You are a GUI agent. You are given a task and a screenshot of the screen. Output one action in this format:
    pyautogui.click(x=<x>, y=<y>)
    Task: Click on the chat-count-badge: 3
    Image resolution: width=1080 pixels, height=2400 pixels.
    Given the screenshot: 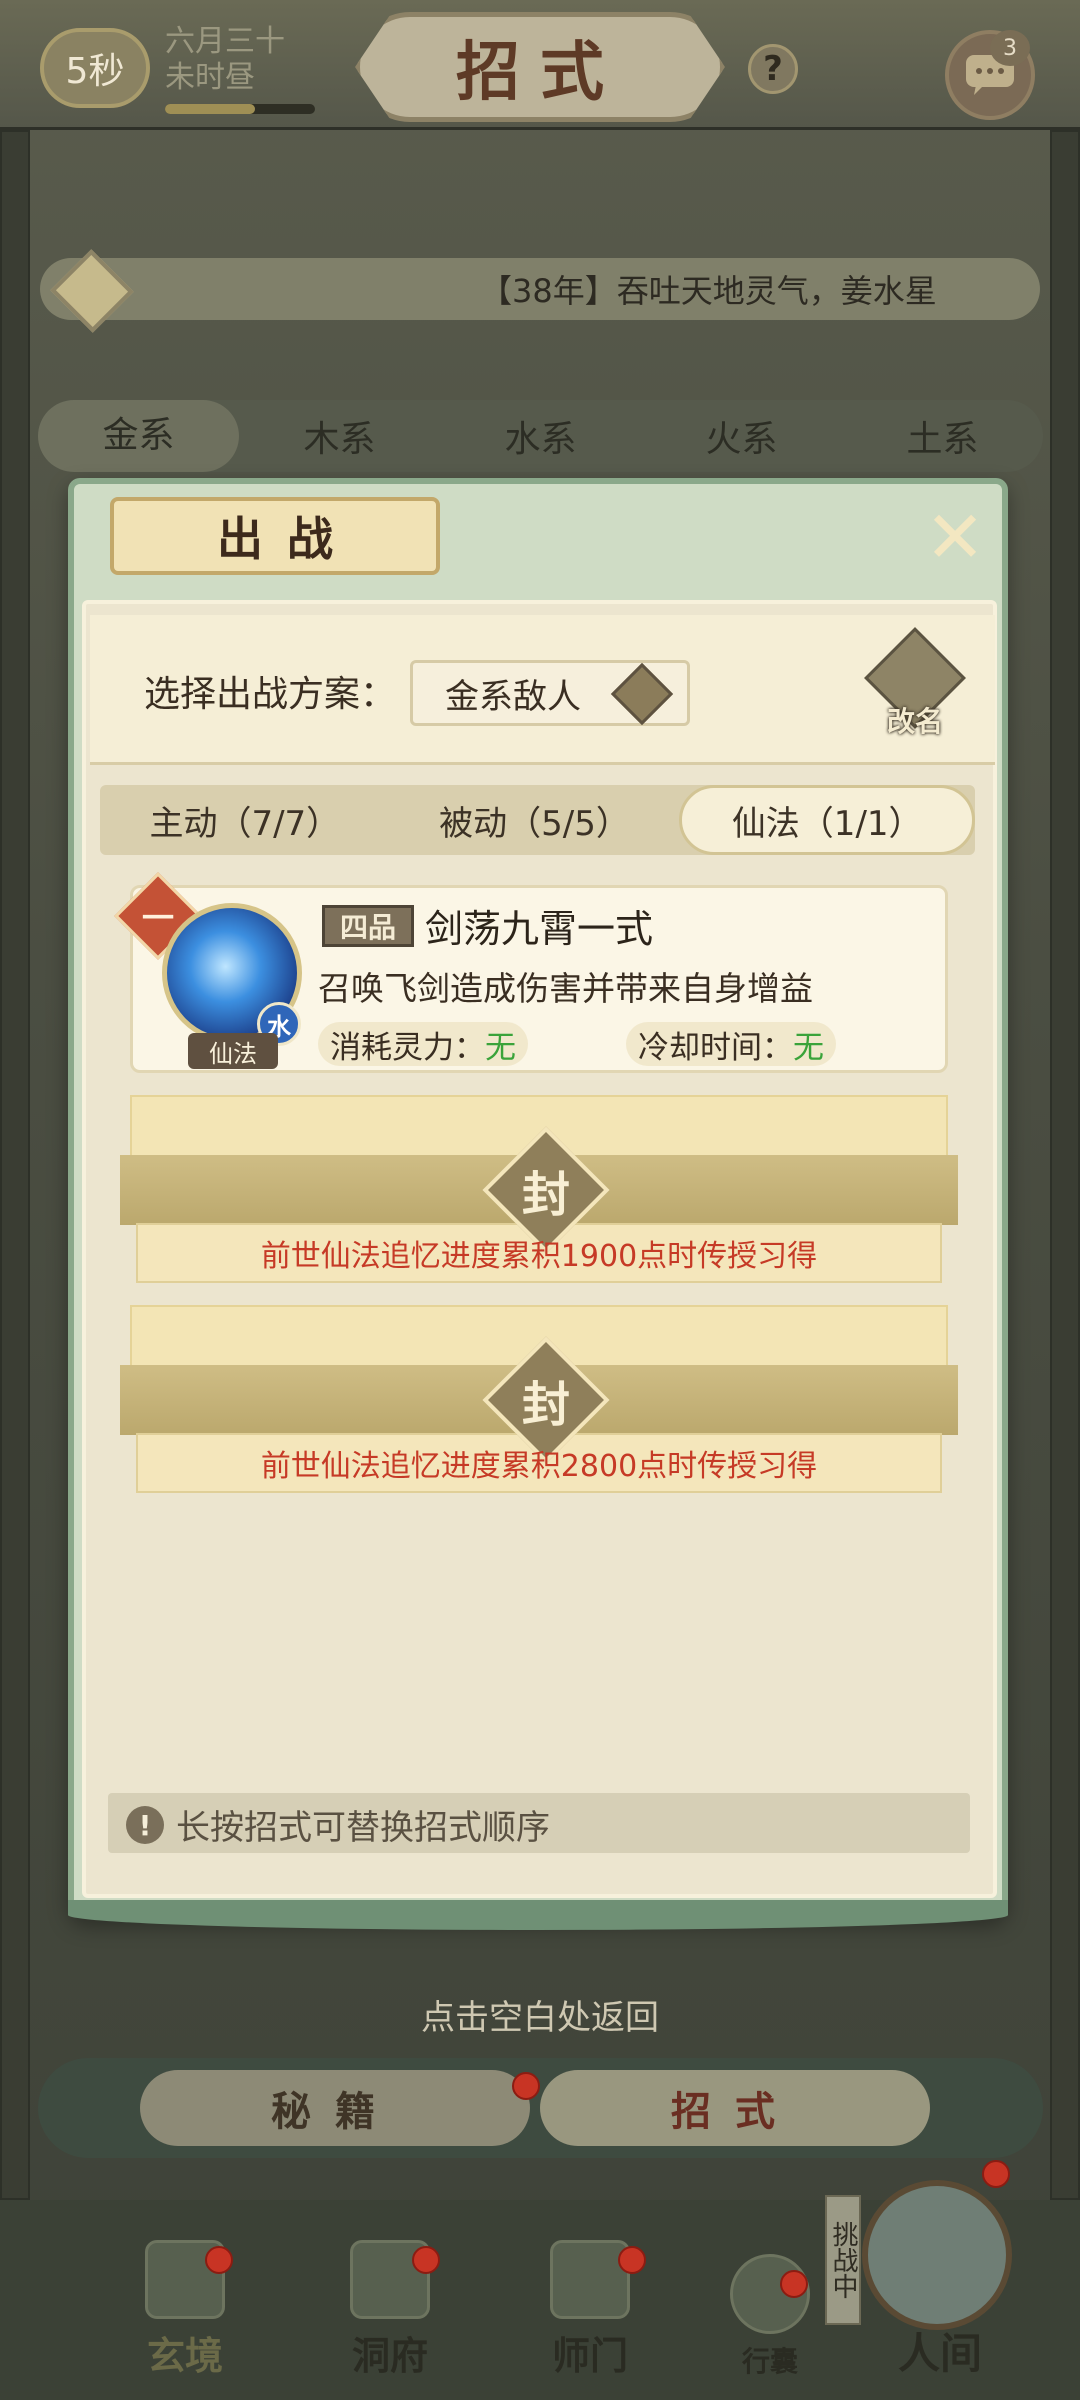 What is the action you would take?
    pyautogui.click(x=1010, y=48)
    